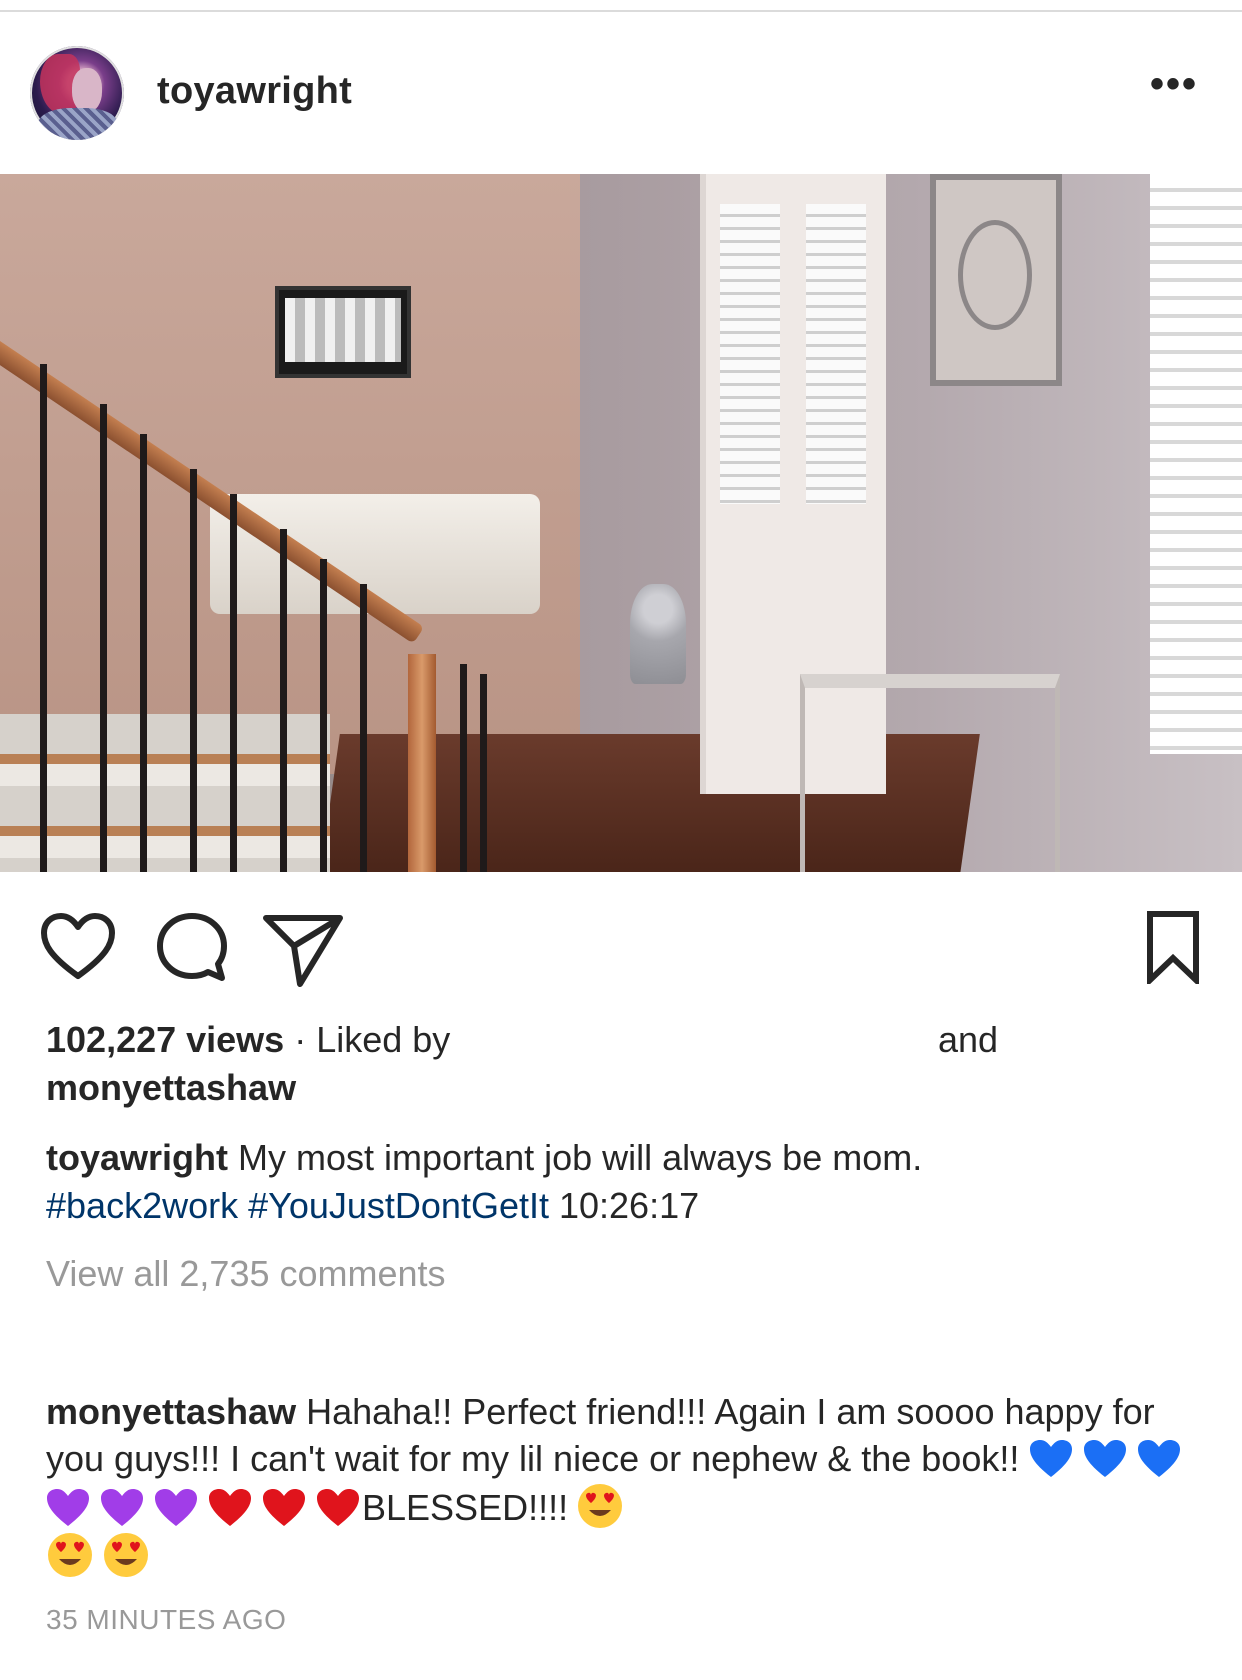  I want to click on hashtag-youjustdontgetit: #YouJustDontGetIt, so click(398, 1205).